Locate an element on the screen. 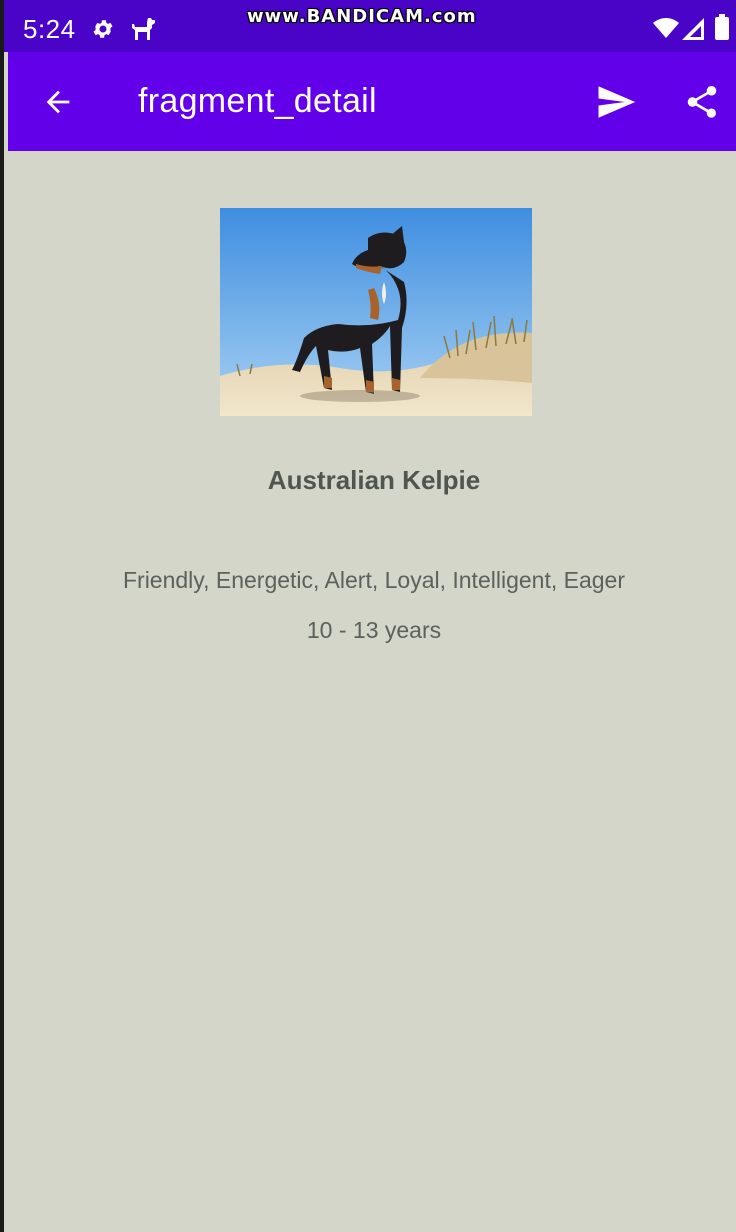  send-icon is located at coordinates (617, 102).